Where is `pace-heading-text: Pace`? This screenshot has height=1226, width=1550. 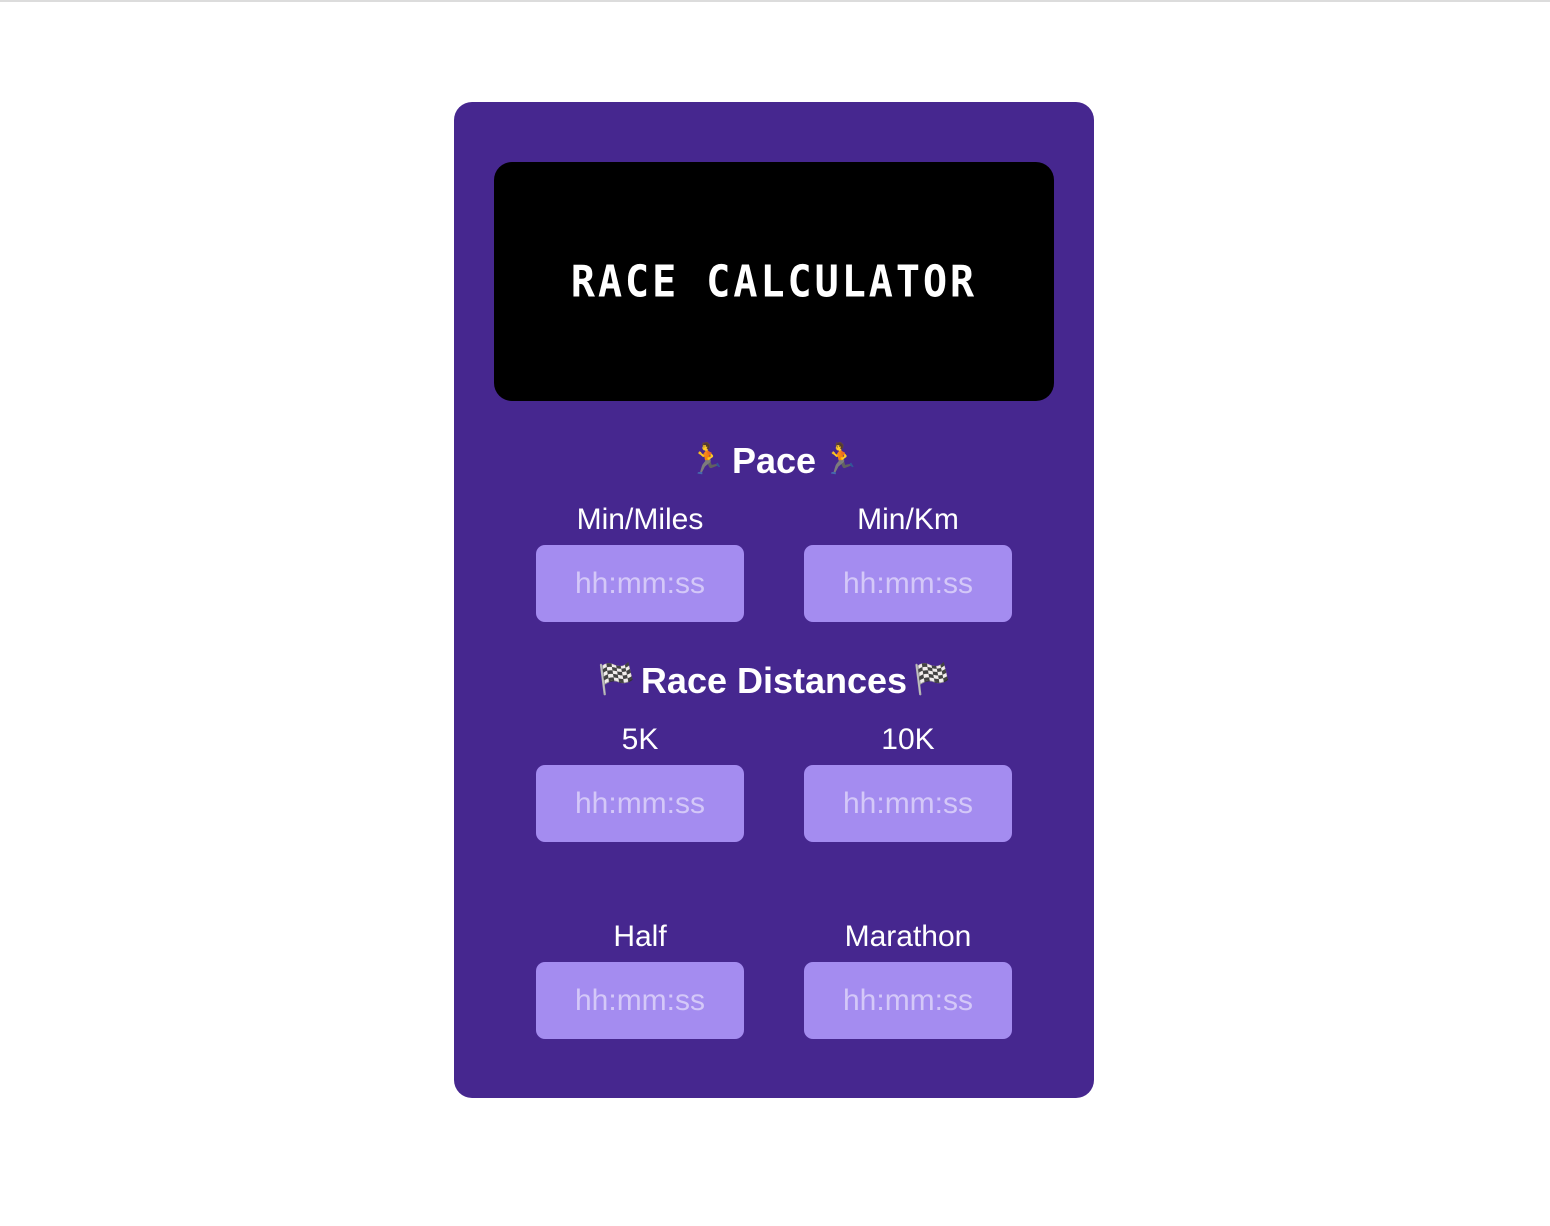 pace-heading-text: Pace is located at coordinates (774, 460).